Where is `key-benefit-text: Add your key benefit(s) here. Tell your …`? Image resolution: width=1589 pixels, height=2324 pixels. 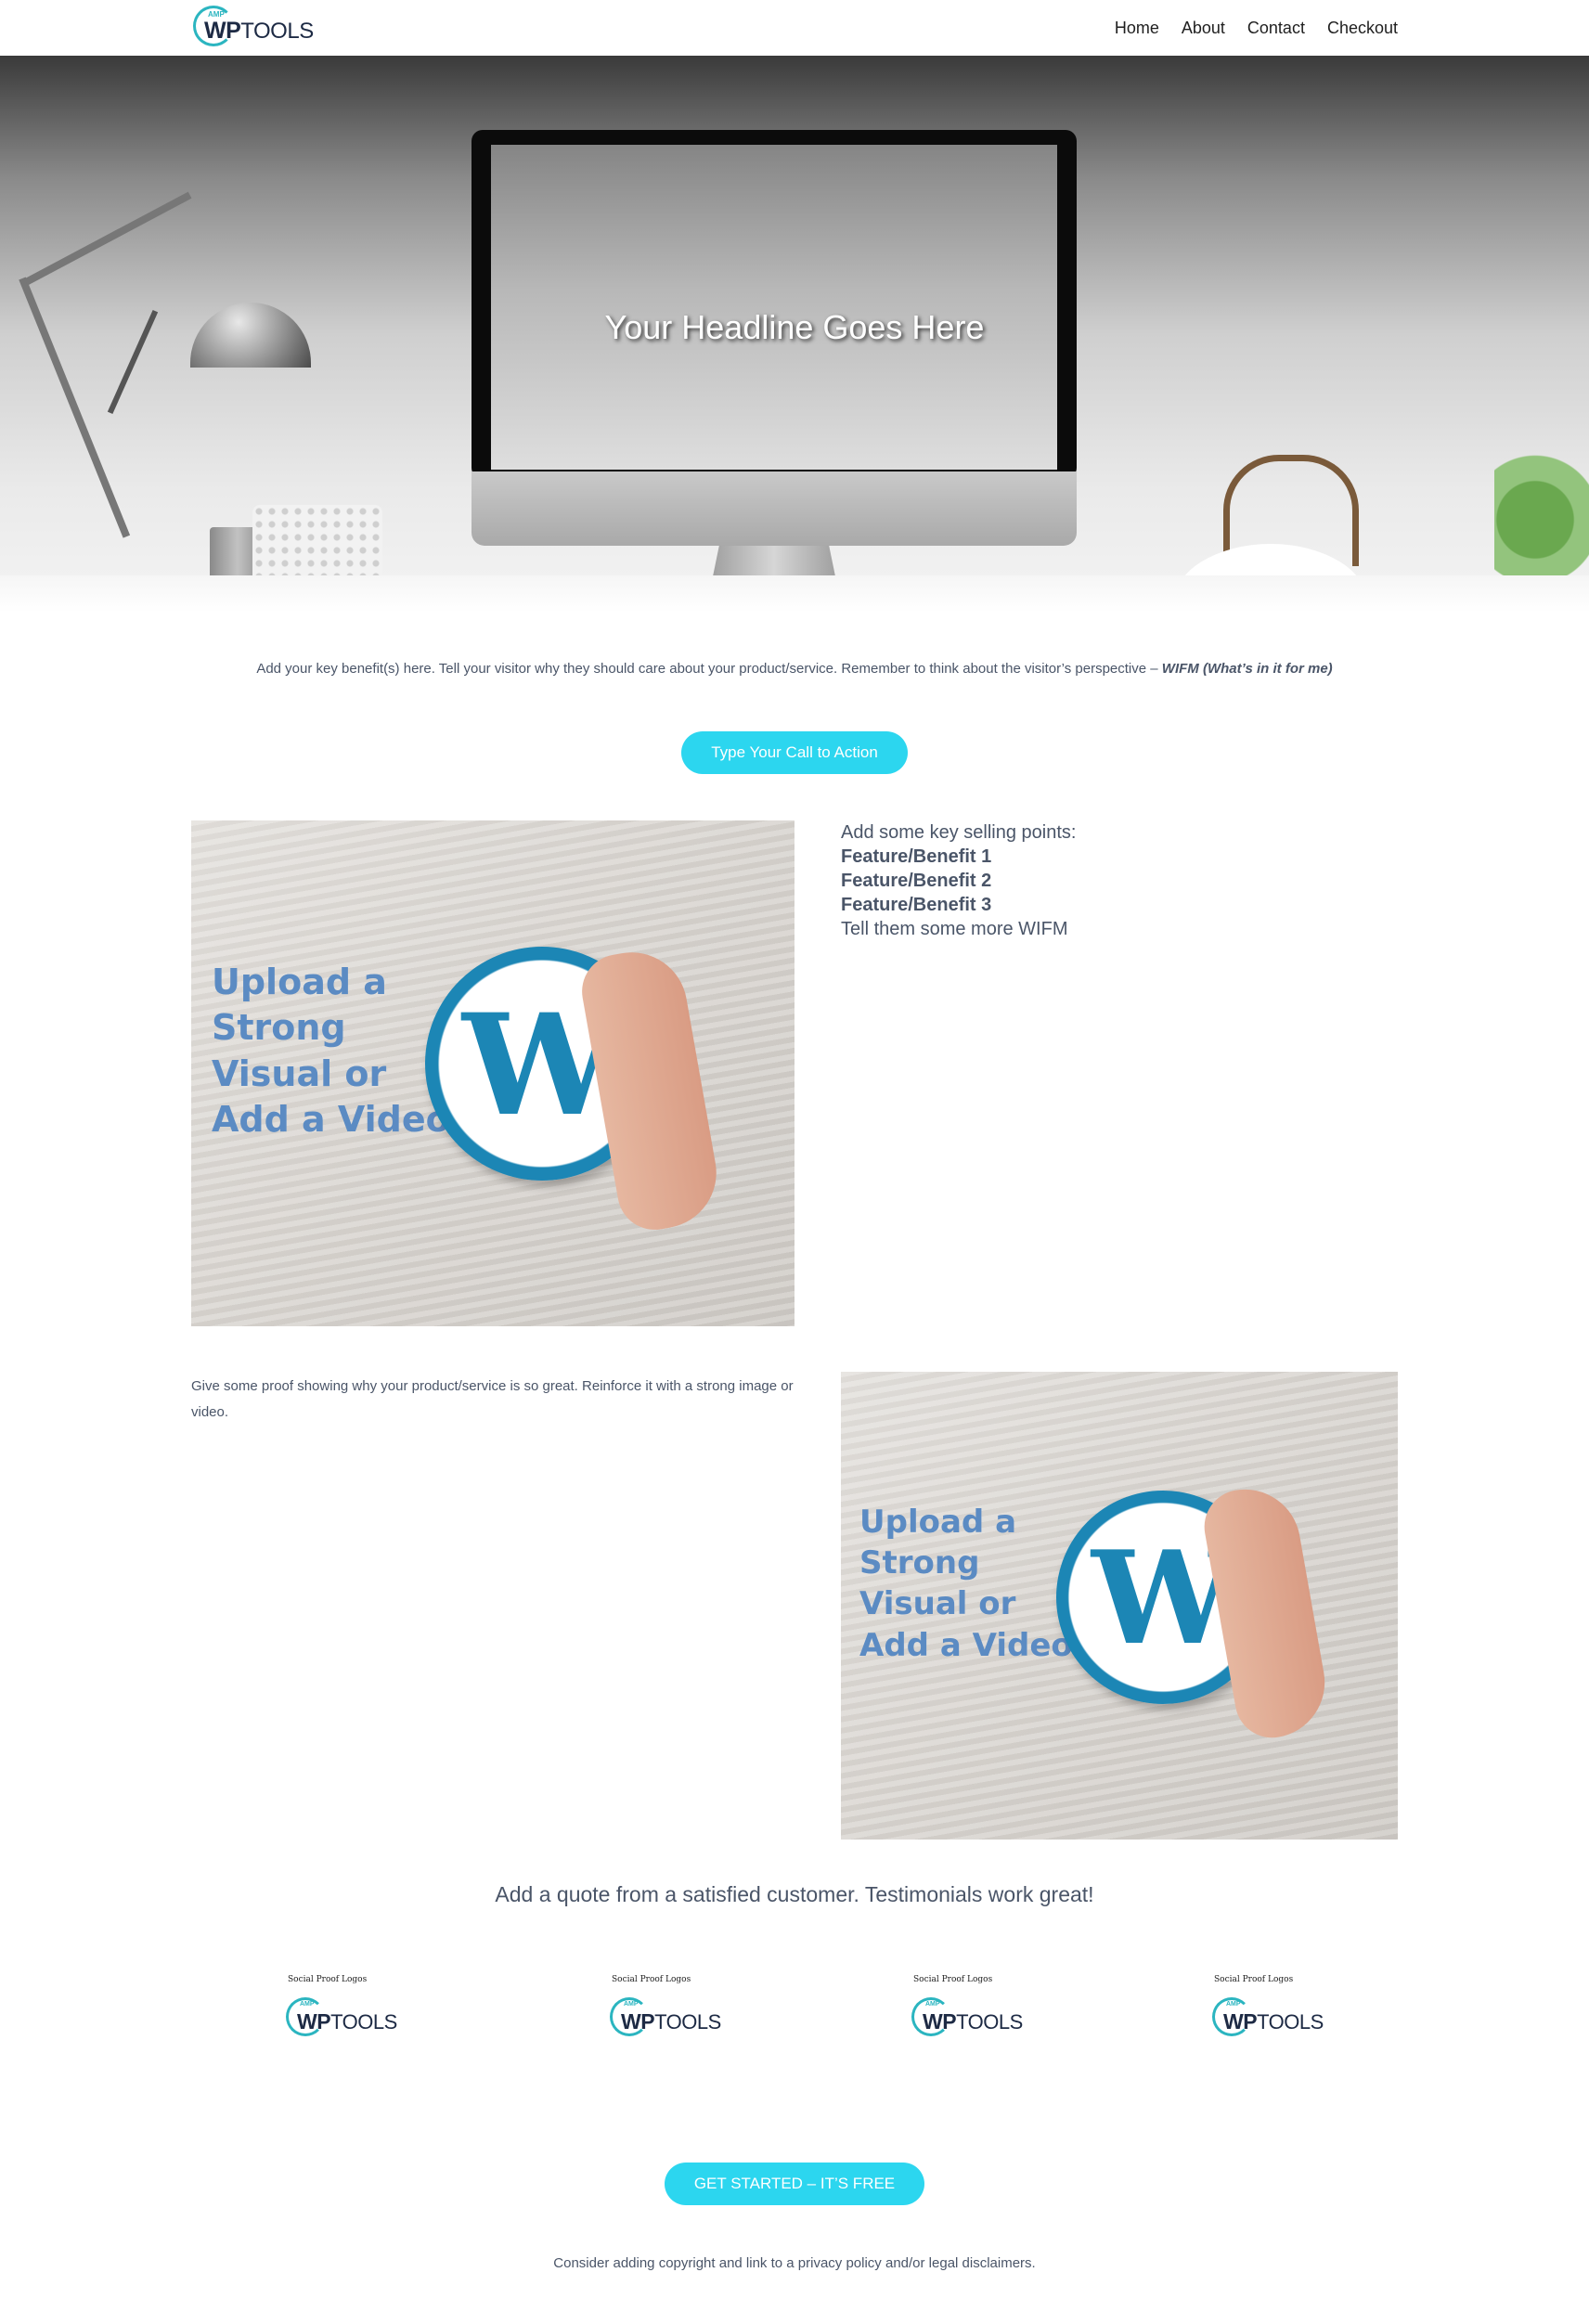
key-benefit-text: Add your key benefit(s) here. Tell your … is located at coordinates (794, 669).